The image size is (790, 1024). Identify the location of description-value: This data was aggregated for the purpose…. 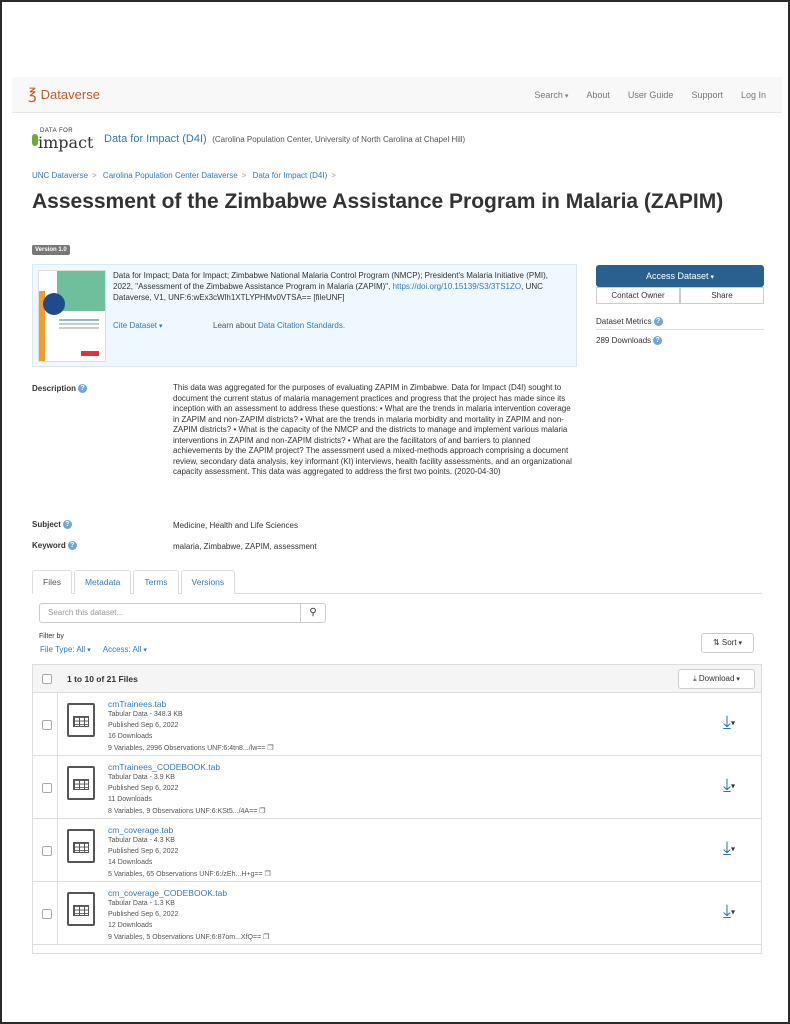
(372, 429).